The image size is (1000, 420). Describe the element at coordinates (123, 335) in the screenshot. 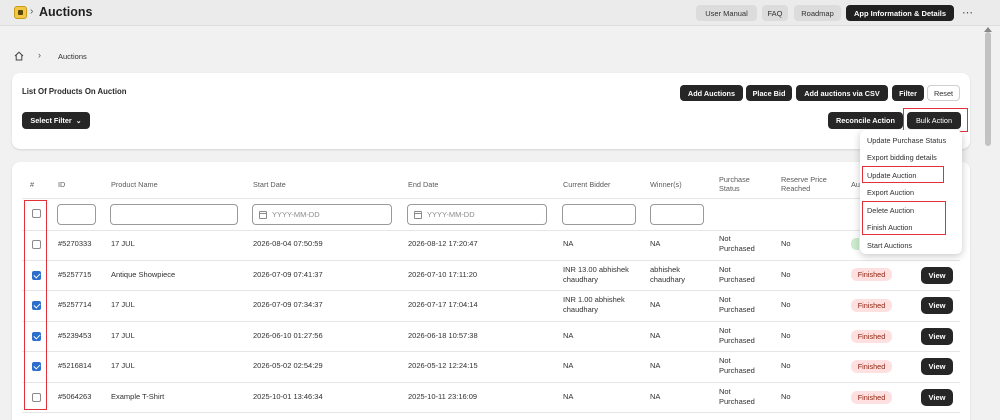

I see `row-product-name: 17 JUL` at that location.